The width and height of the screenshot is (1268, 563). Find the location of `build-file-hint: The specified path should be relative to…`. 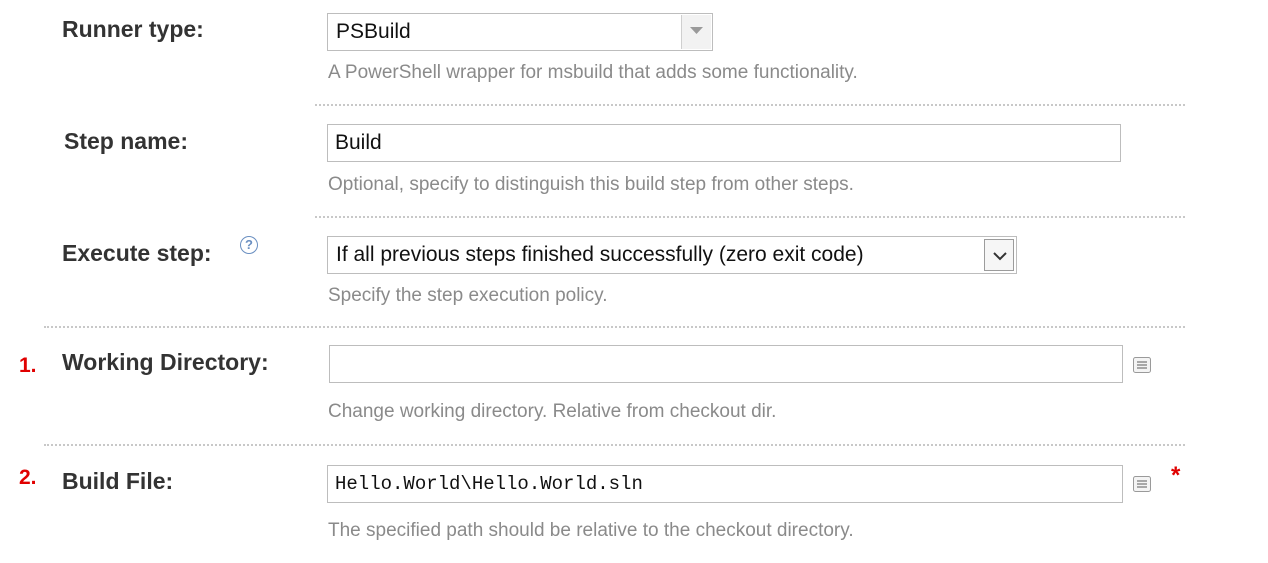

build-file-hint: The specified path should be relative to… is located at coordinates (591, 530).